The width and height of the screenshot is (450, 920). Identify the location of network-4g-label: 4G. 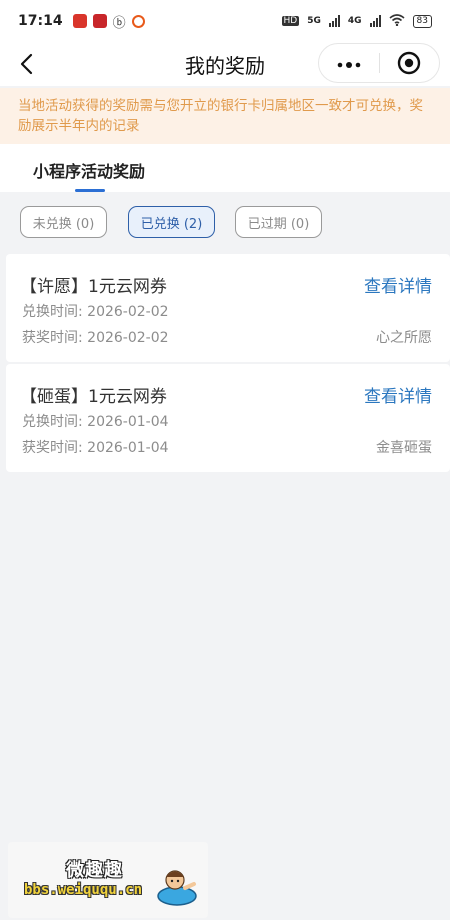
(354, 21).